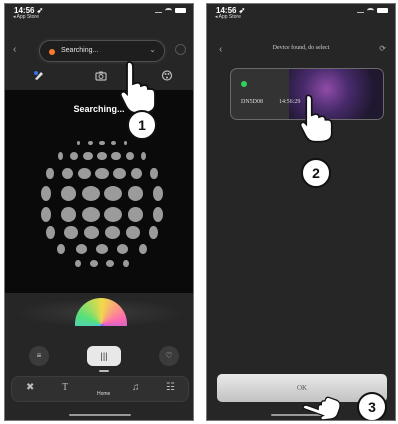  Describe the element at coordinates (136, 387) in the screenshot. I see `music-icon: ♫` at that location.